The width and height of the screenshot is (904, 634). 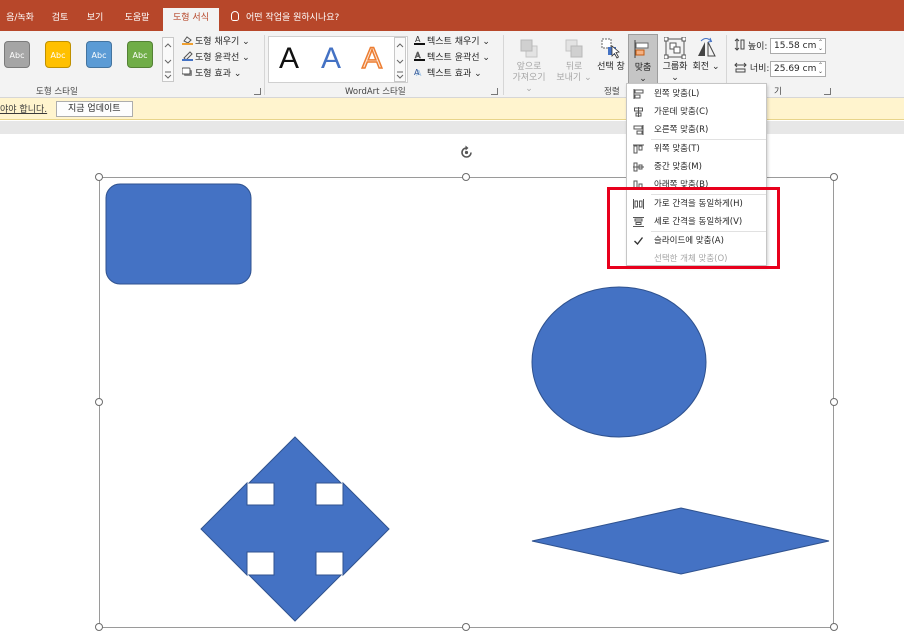 What do you see at coordinates (638, 130) in the screenshot?
I see `align-right-icon` at bounding box center [638, 130].